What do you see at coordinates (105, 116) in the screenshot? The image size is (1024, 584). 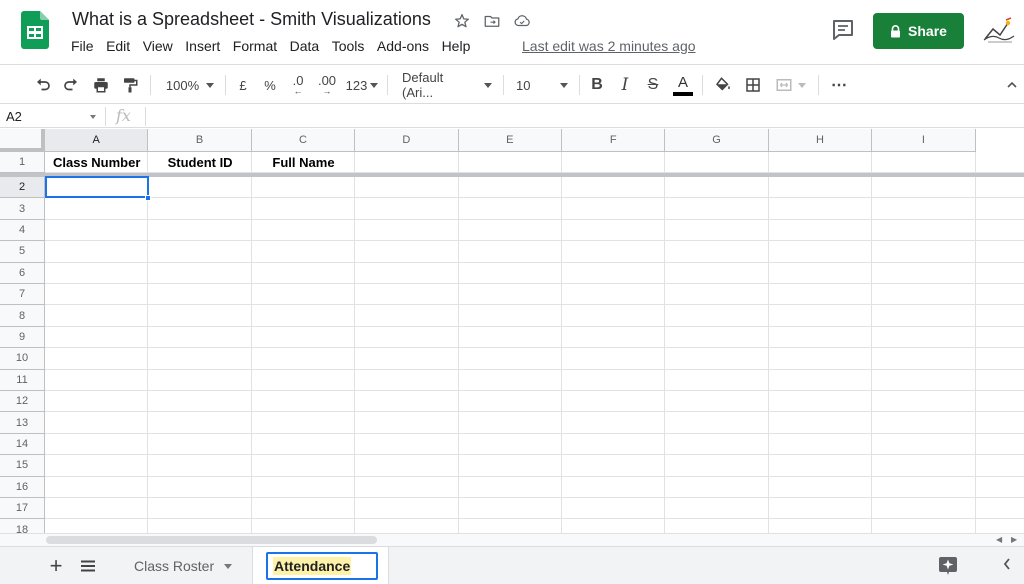 I see `formula-divider` at bounding box center [105, 116].